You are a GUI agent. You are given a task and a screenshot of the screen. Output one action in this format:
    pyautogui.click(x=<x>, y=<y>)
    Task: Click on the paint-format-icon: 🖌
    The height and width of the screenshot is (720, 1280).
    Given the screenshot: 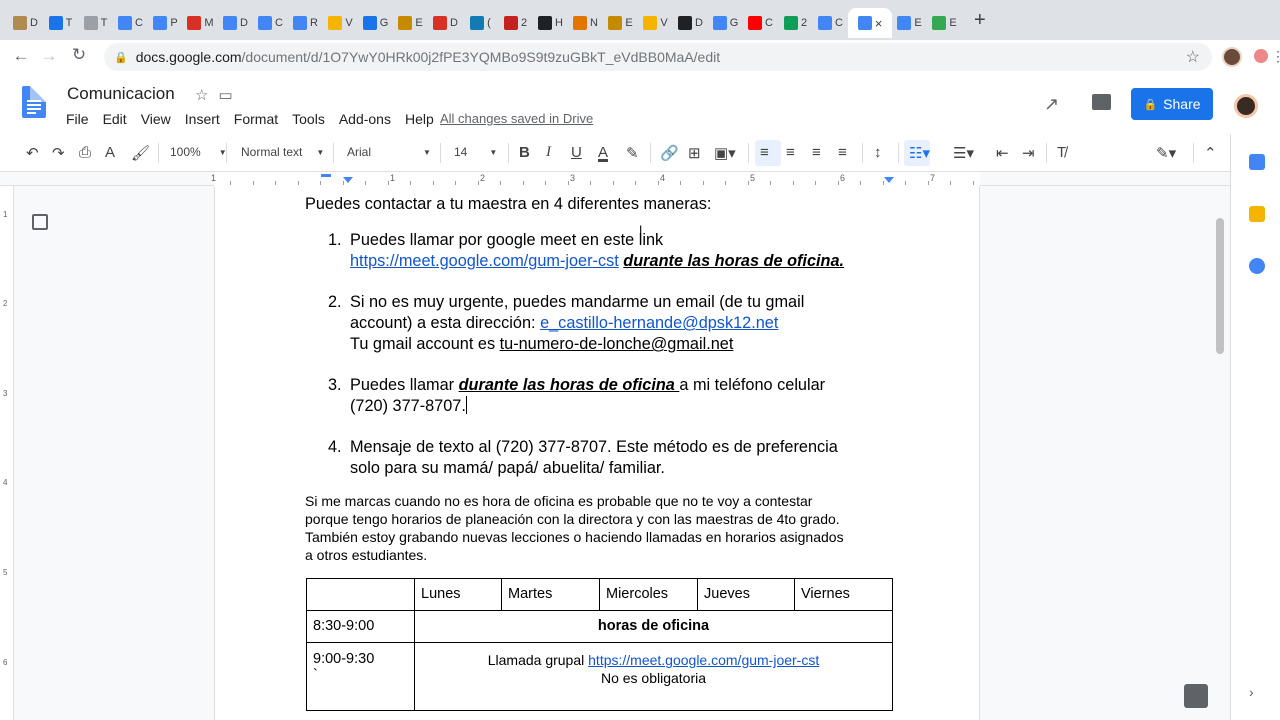 What is the action you would take?
    pyautogui.click(x=140, y=153)
    